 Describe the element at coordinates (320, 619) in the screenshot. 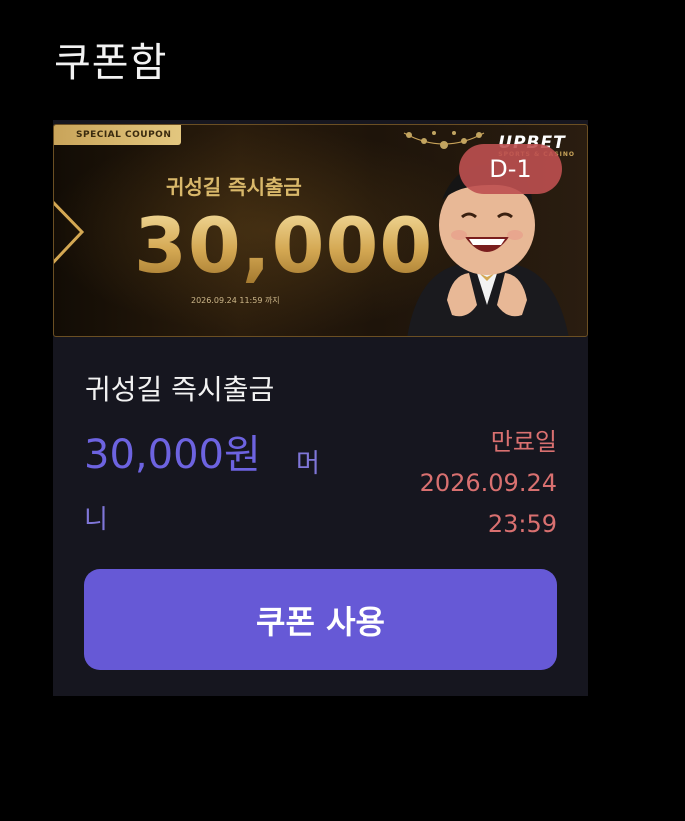

I see `use-coupon-button: 쿠폰 사용` at that location.